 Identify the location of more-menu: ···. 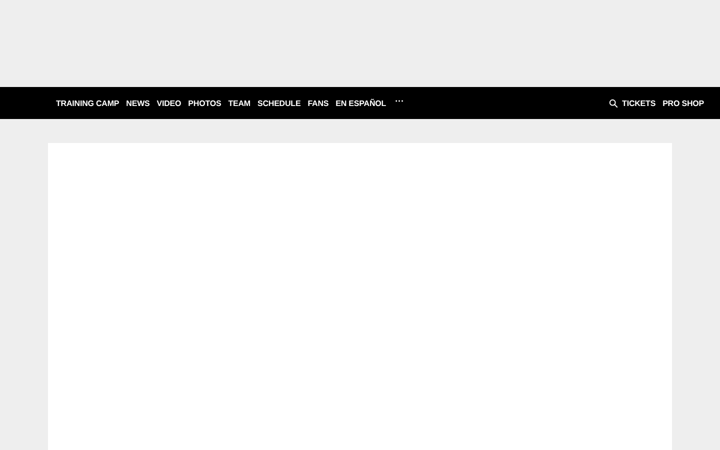
(399, 101).